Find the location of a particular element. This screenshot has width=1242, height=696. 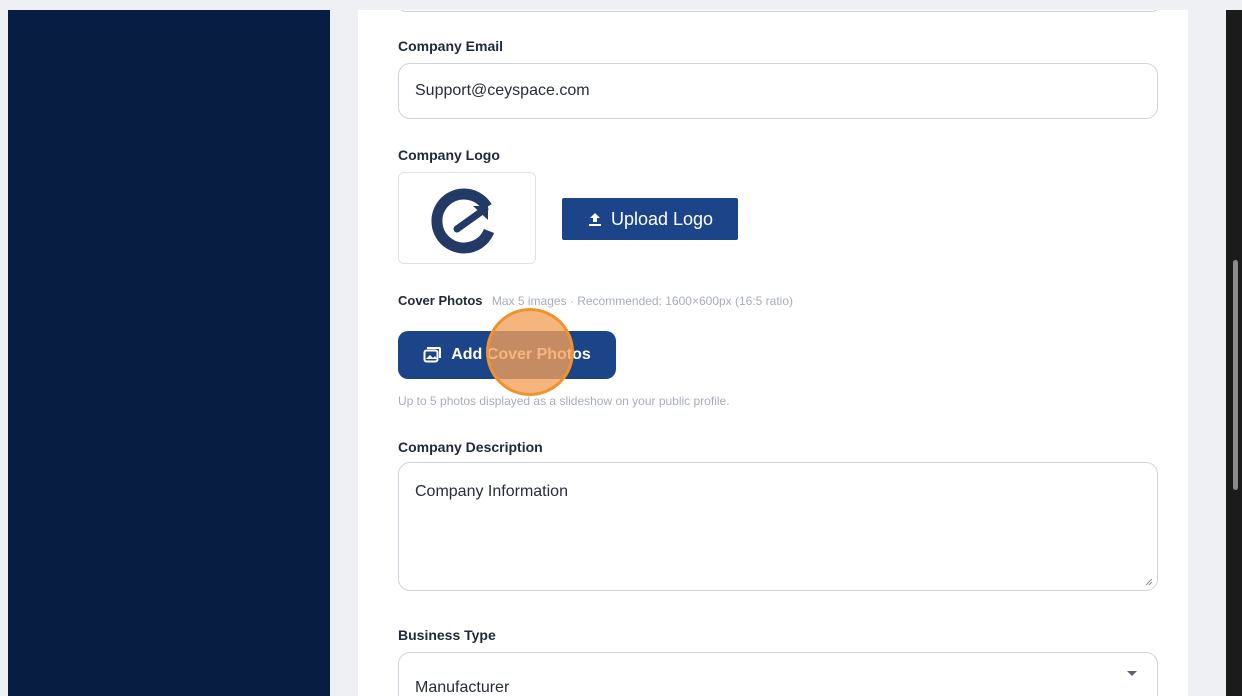

previous-field is located at coordinates (779, 11).